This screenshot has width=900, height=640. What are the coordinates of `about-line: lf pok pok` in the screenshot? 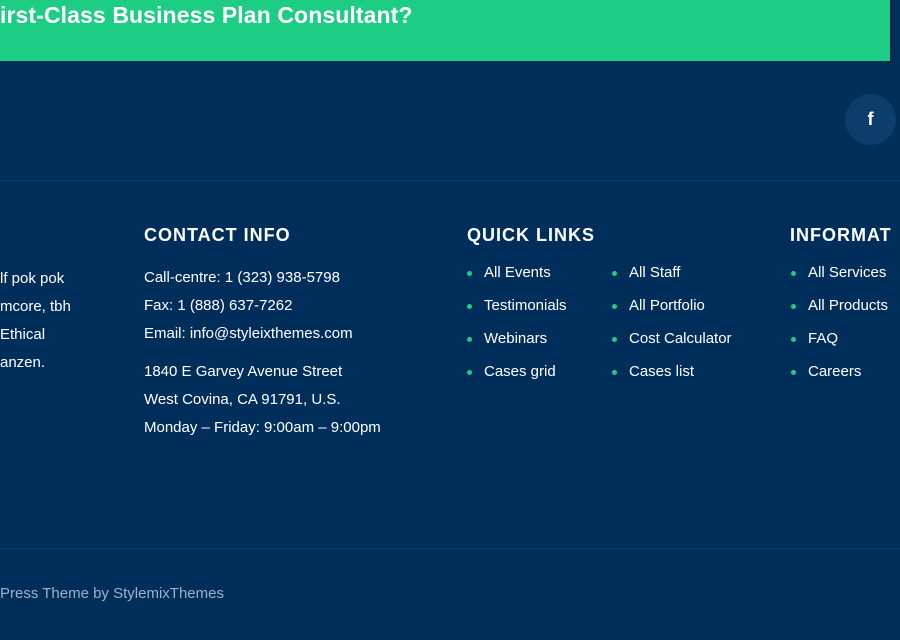 It's located at (32, 278).